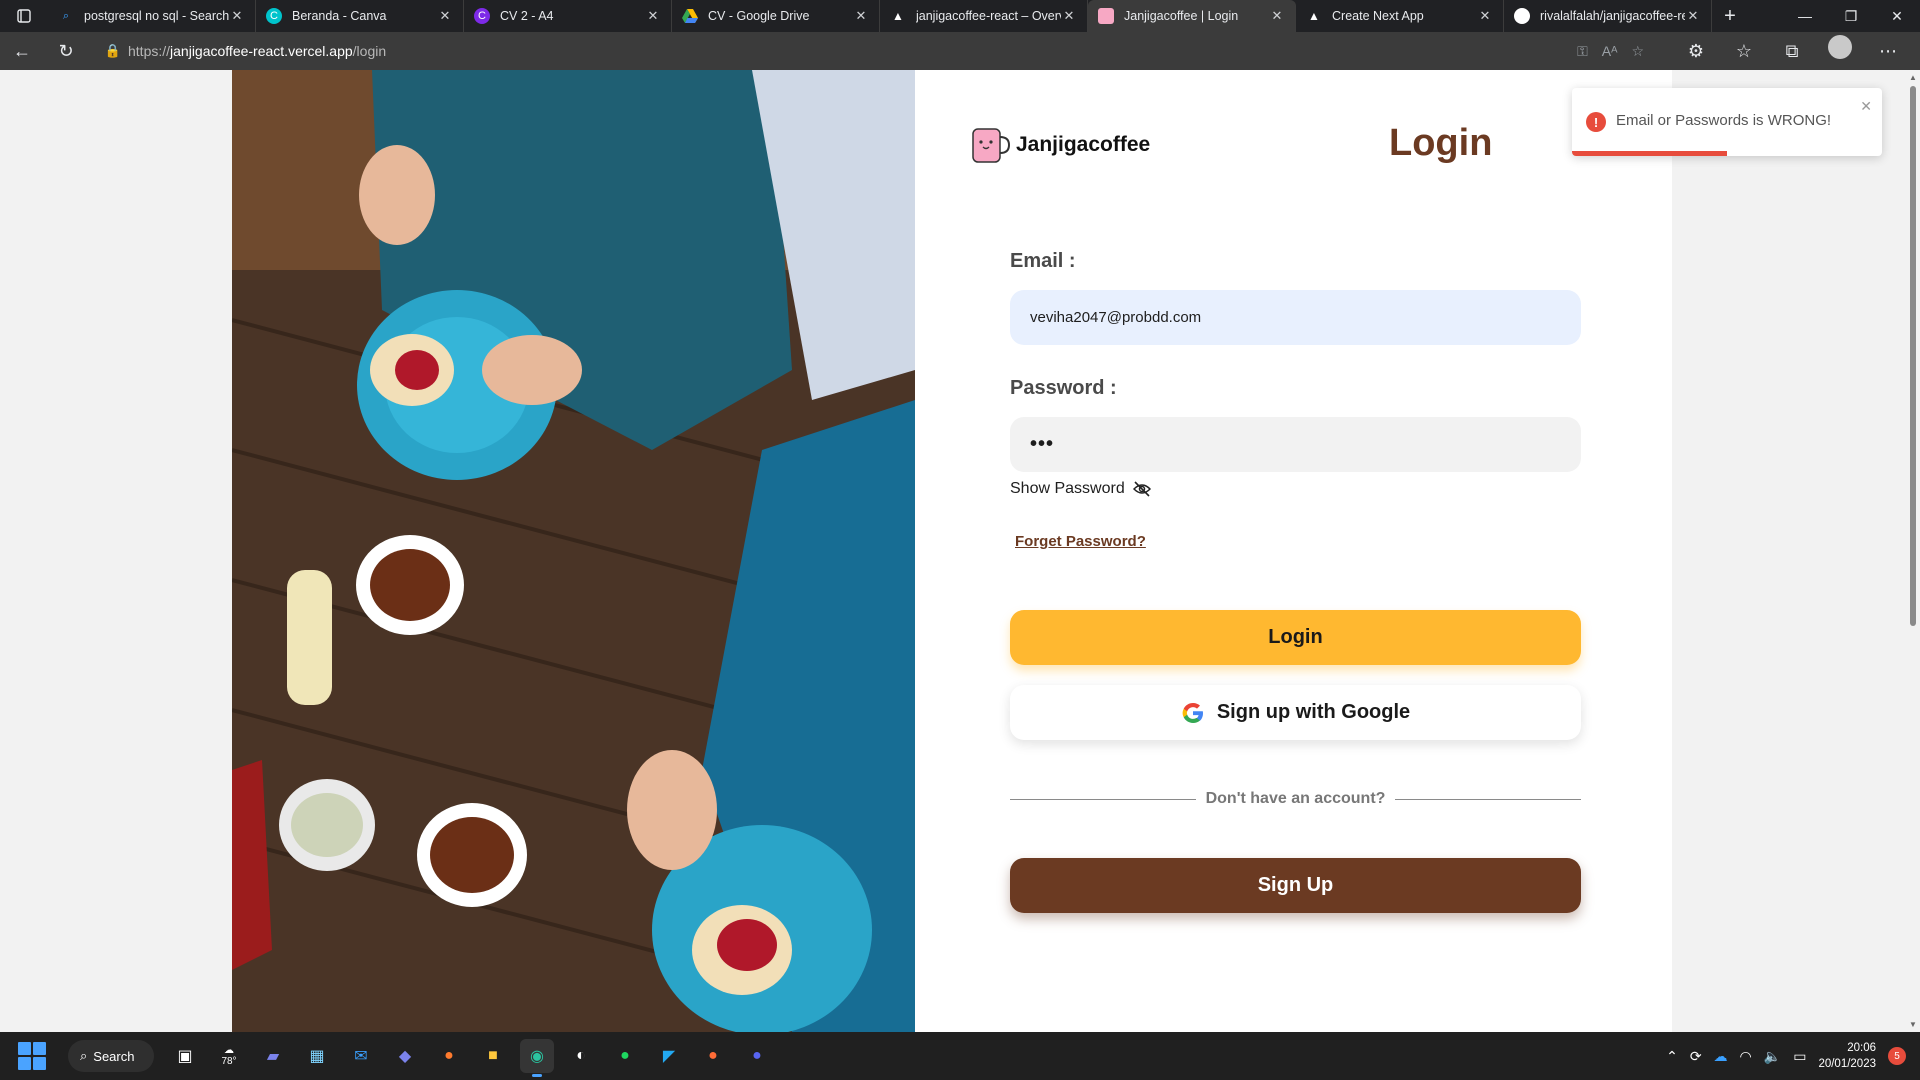 The width and height of the screenshot is (1920, 1080). What do you see at coordinates (581, 1056) in the screenshot?
I see `github-desktop-icon: ◐` at bounding box center [581, 1056].